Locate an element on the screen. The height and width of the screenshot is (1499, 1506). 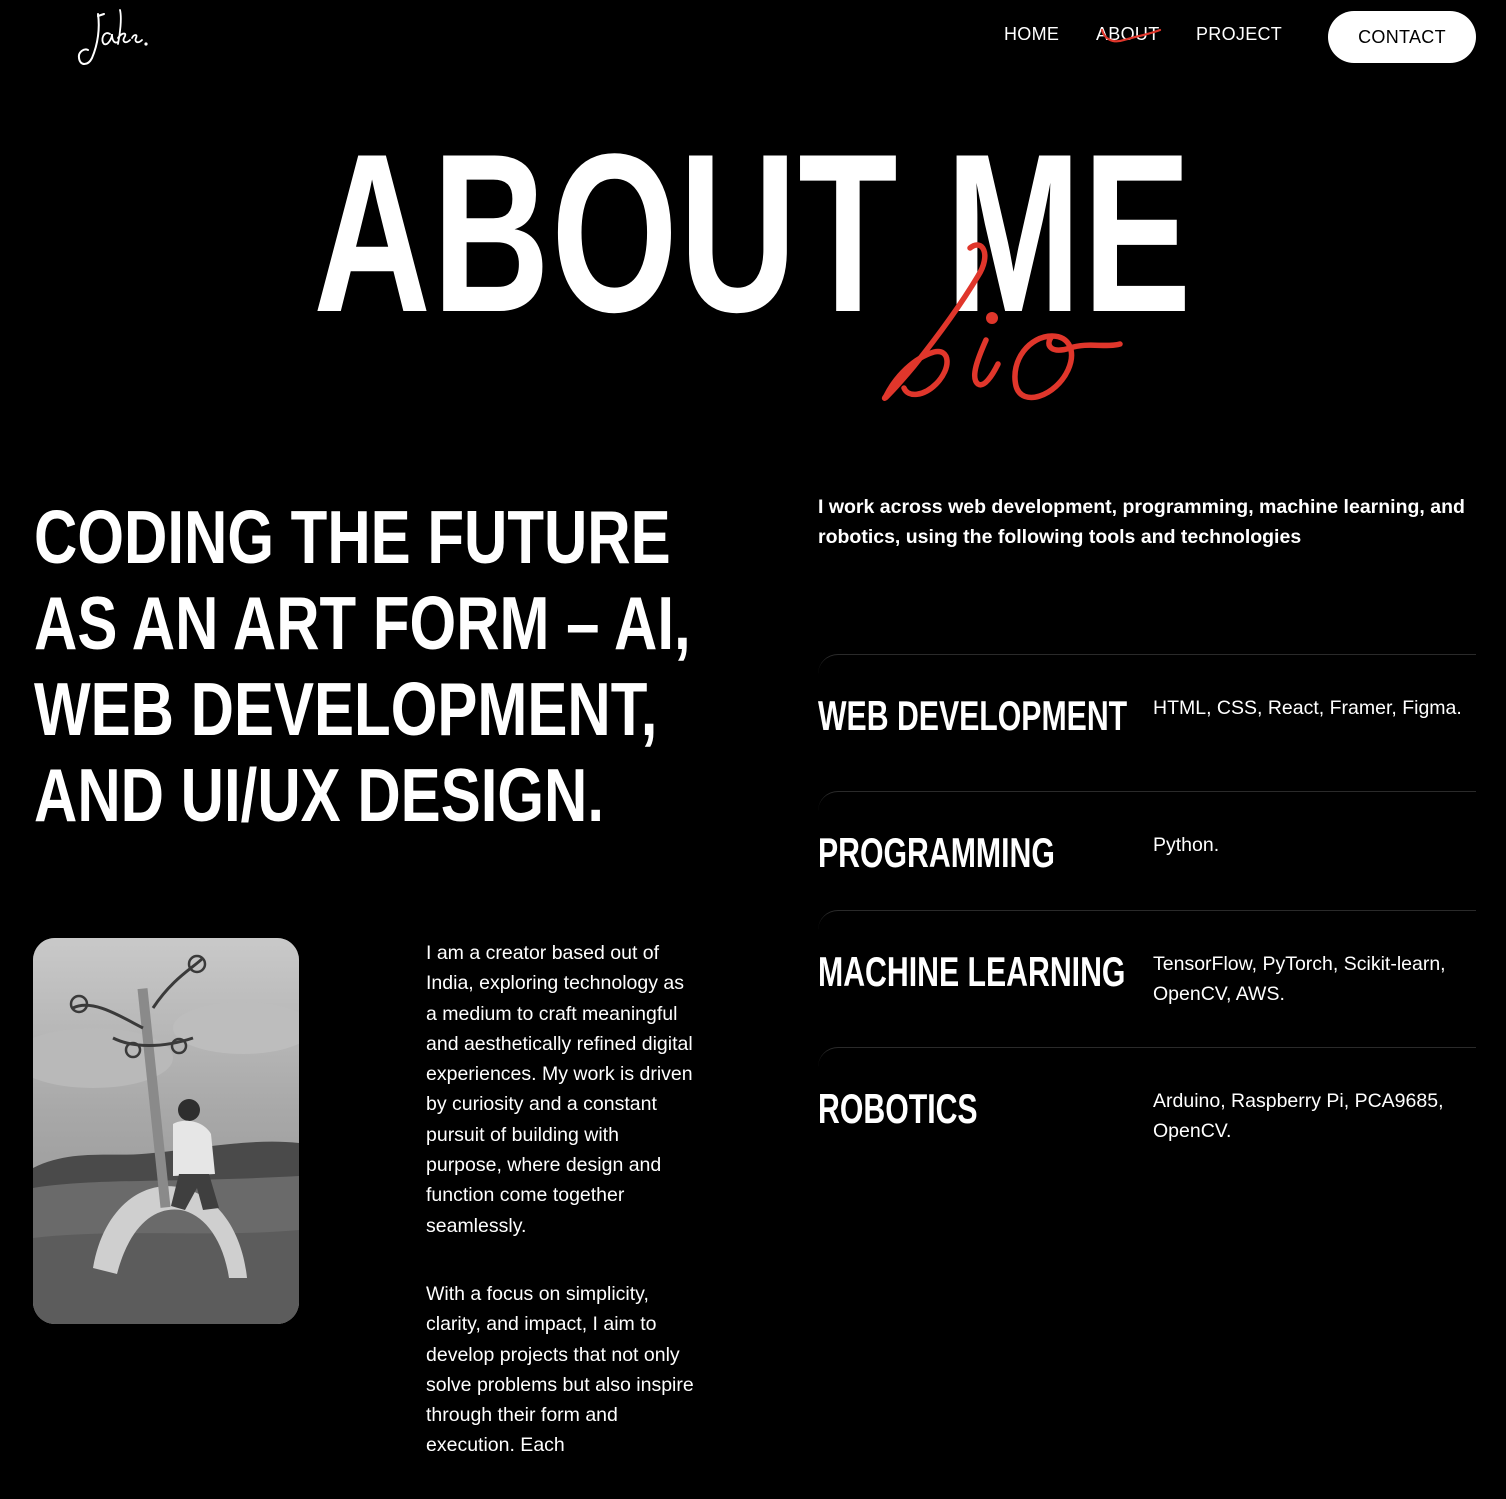
skill-tools: HTML, CSS, React, Framer, Figma. is located at coordinates (1307, 708).